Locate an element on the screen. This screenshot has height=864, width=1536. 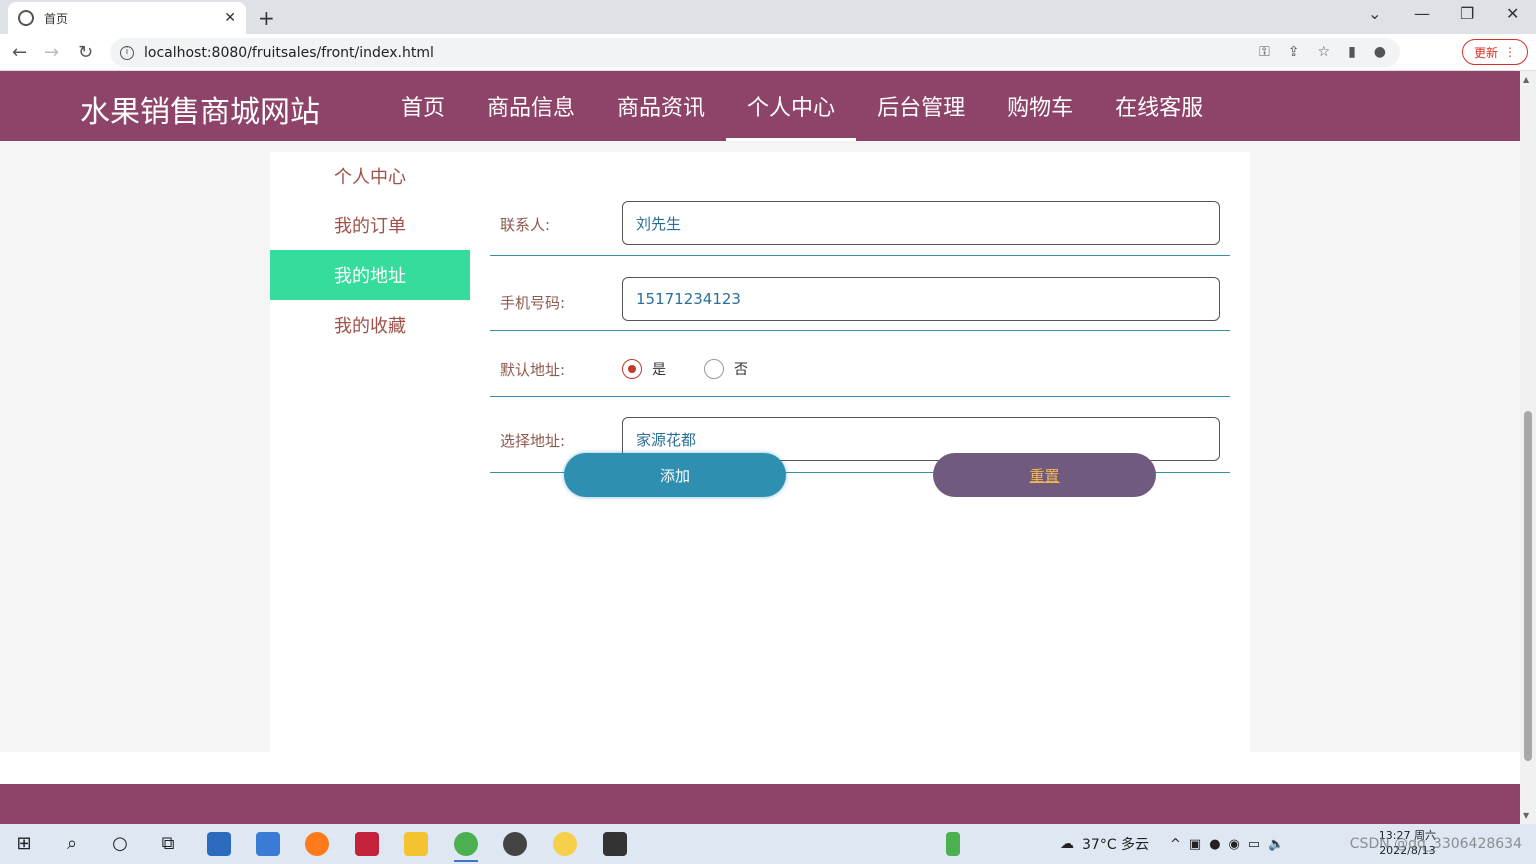
side-item-profile: 个人中心 is located at coordinates (370, 176).